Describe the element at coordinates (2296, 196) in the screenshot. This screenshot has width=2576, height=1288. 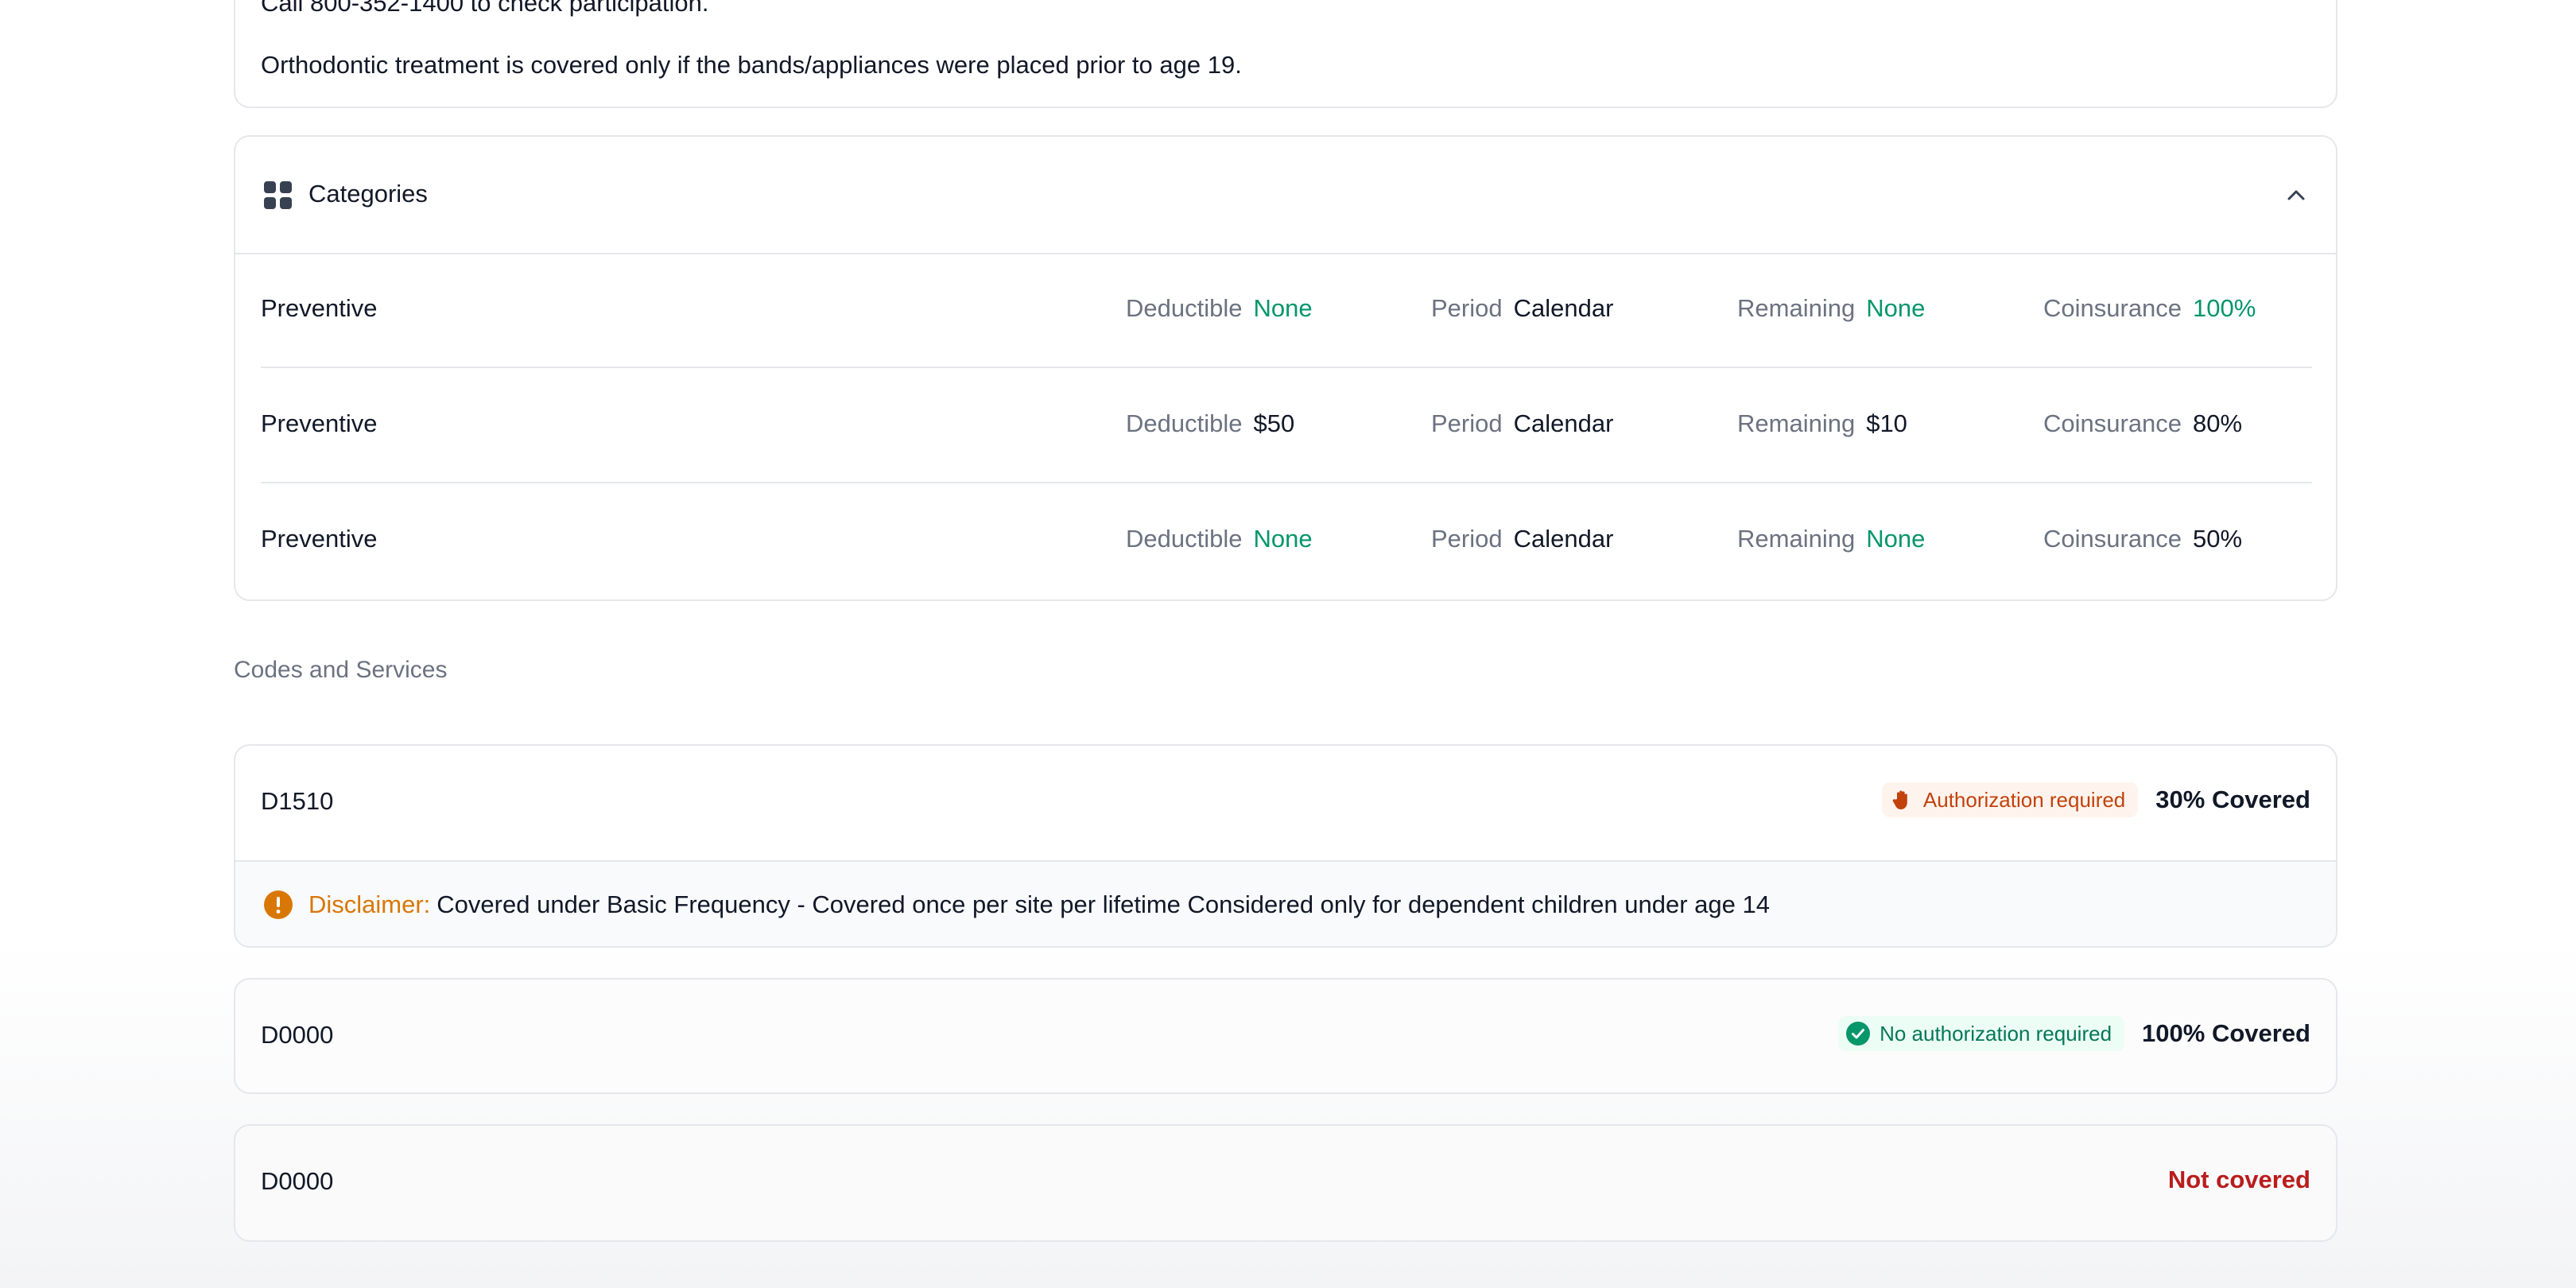
I see `chevron-up-icon` at that location.